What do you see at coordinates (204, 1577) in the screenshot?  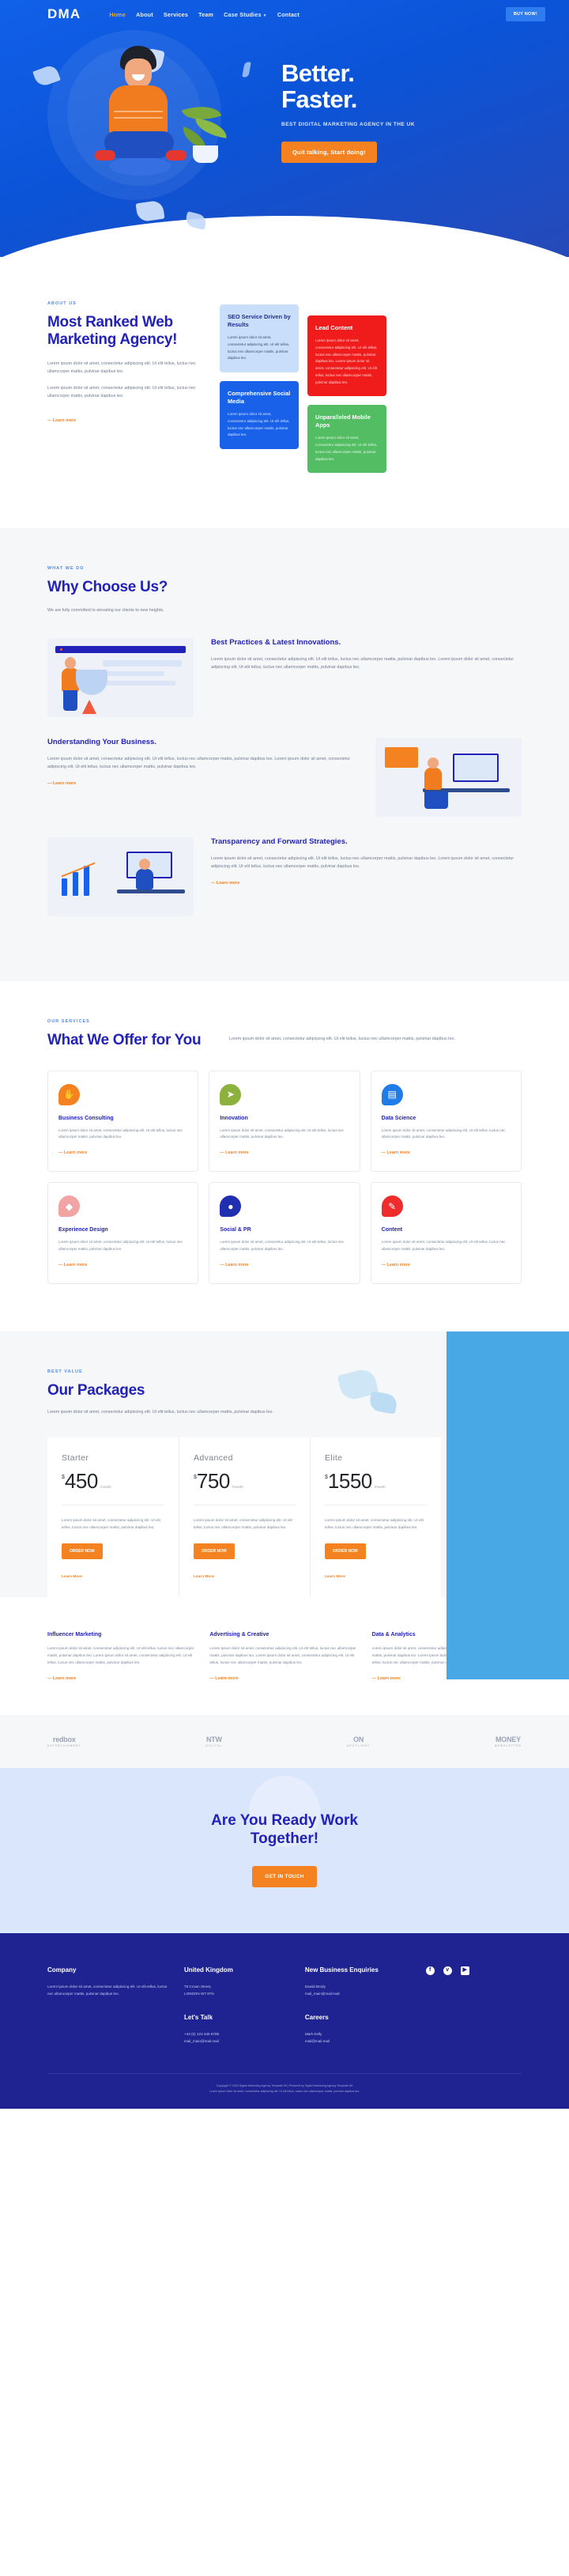 I see `pricing-learn-more-advanced: Learn More` at bounding box center [204, 1577].